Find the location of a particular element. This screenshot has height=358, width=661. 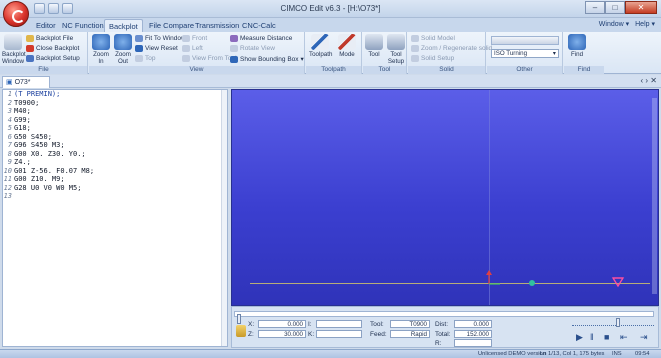

code-text: G28 U0 V0 W0 M5; is located at coordinates (48, 187).